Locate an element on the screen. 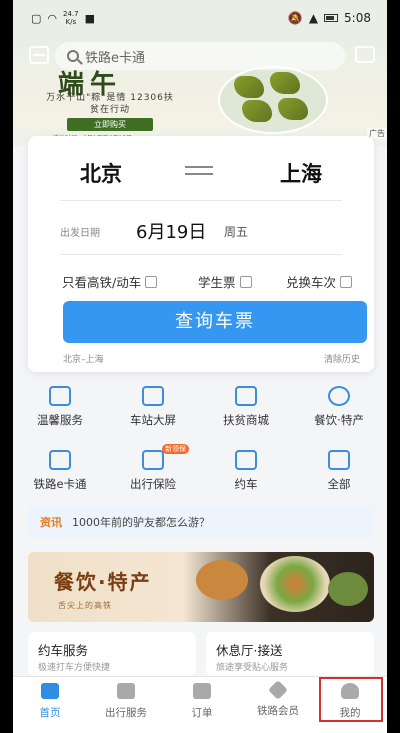 This screenshot has width=400, height=733. service-insurance: 新领保 出行保险 is located at coordinates (153, 468).